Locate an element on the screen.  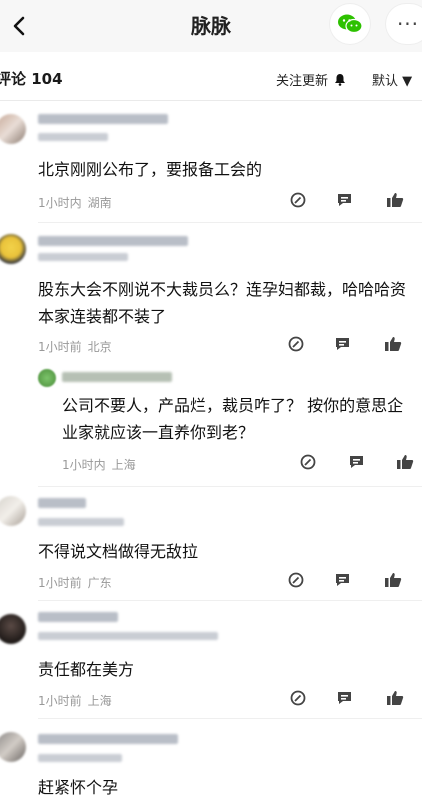
comments-count-label: 评论 104 is located at coordinates (31, 78).